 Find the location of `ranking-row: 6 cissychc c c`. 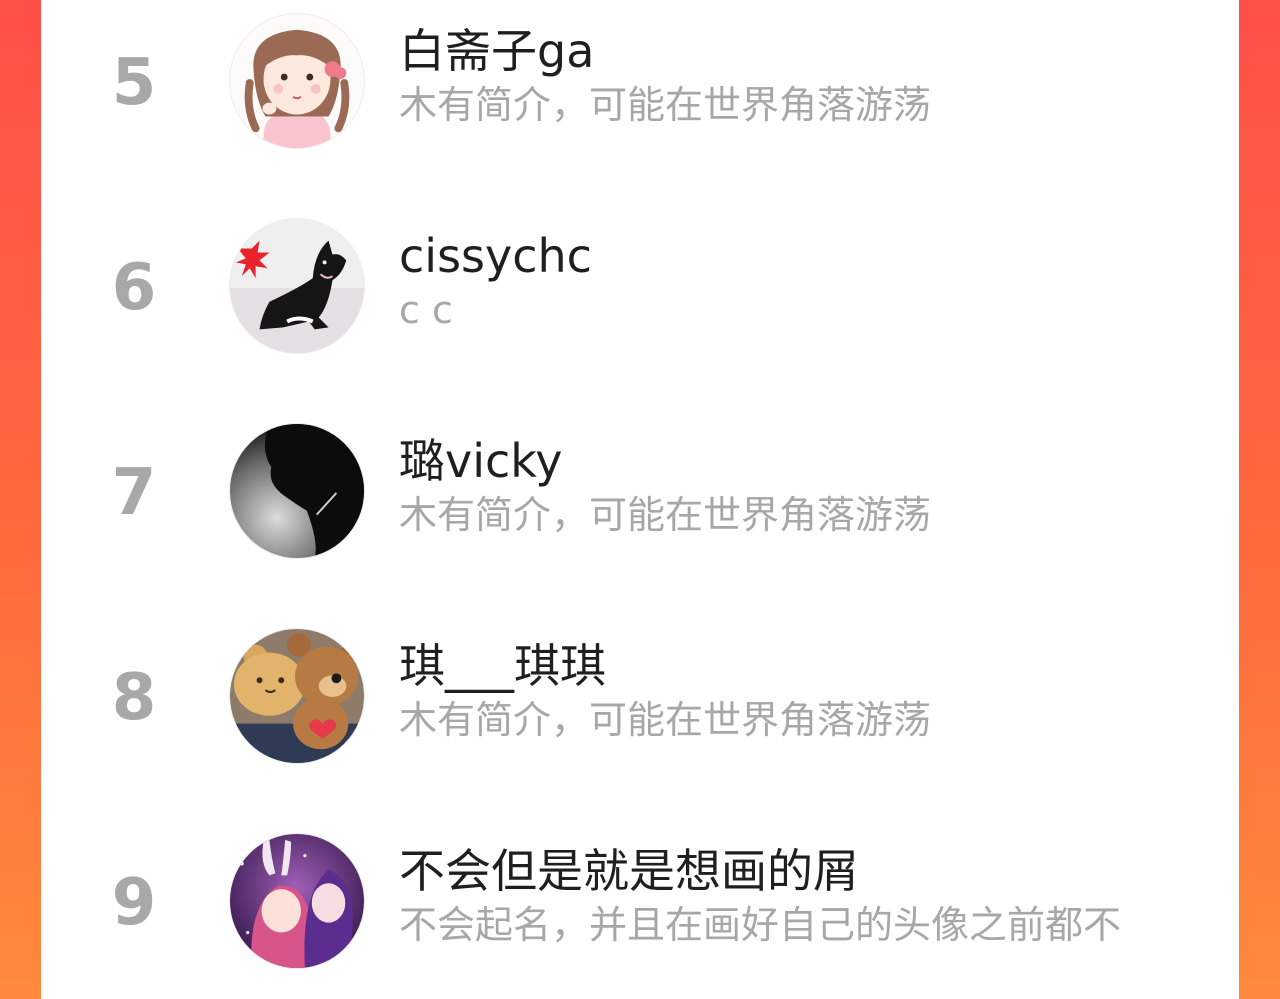

ranking-row: 6 cissychc c c is located at coordinates (640, 288).